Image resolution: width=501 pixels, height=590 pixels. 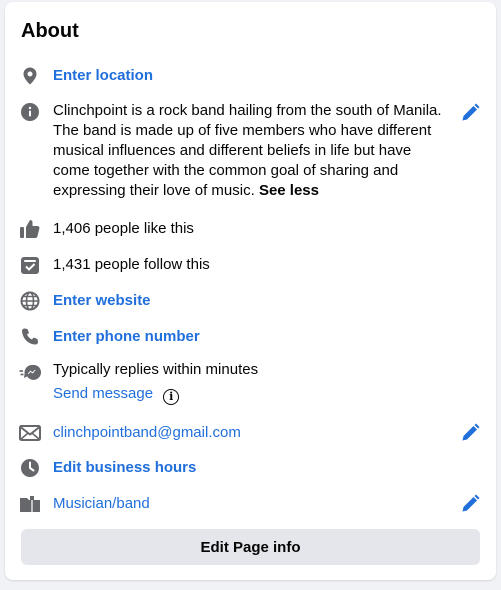 What do you see at coordinates (156, 369) in the screenshot?
I see `reply-time-text: Typically replies within minutes` at bounding box center [156, 369].